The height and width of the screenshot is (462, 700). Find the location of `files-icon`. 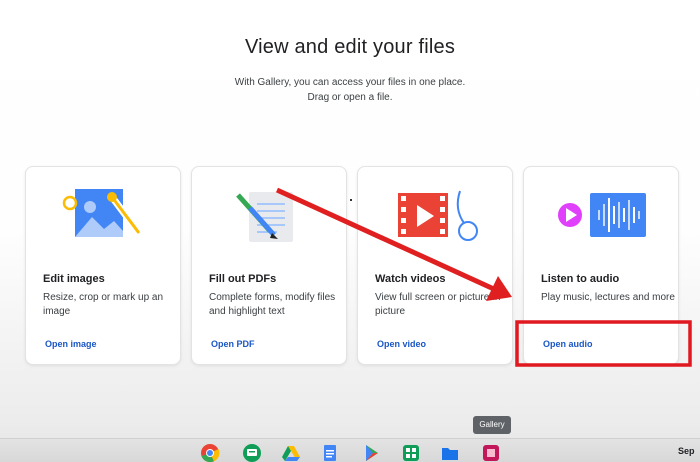

files-icon is located at coordinates (450, 452).